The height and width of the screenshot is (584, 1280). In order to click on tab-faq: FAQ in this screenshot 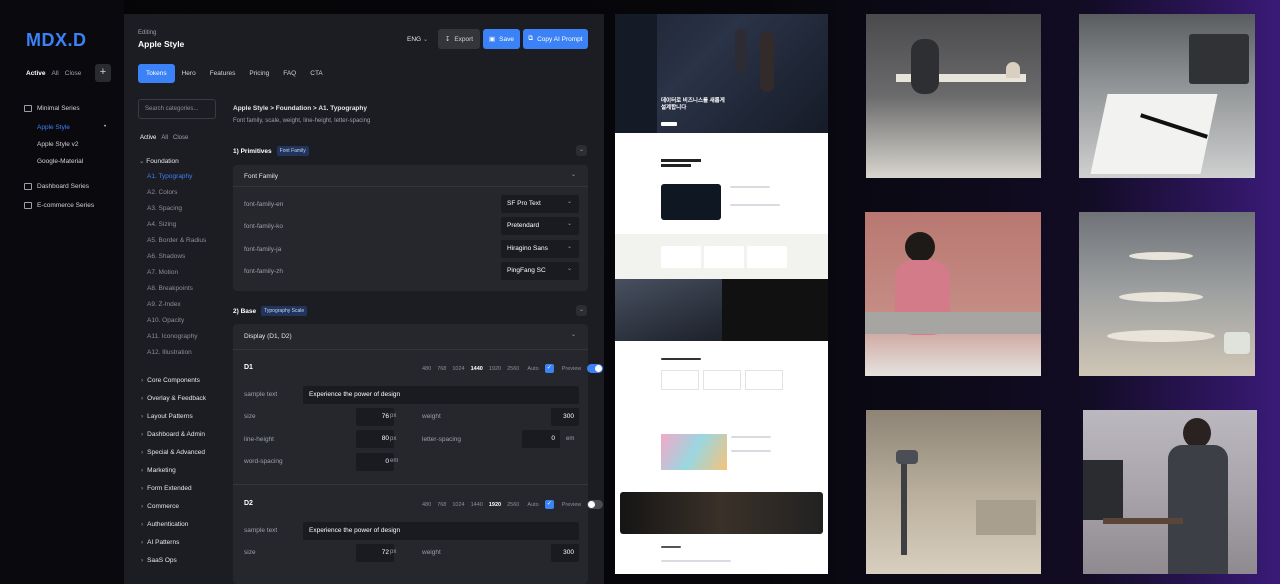, I will do `click(289, 73)`.